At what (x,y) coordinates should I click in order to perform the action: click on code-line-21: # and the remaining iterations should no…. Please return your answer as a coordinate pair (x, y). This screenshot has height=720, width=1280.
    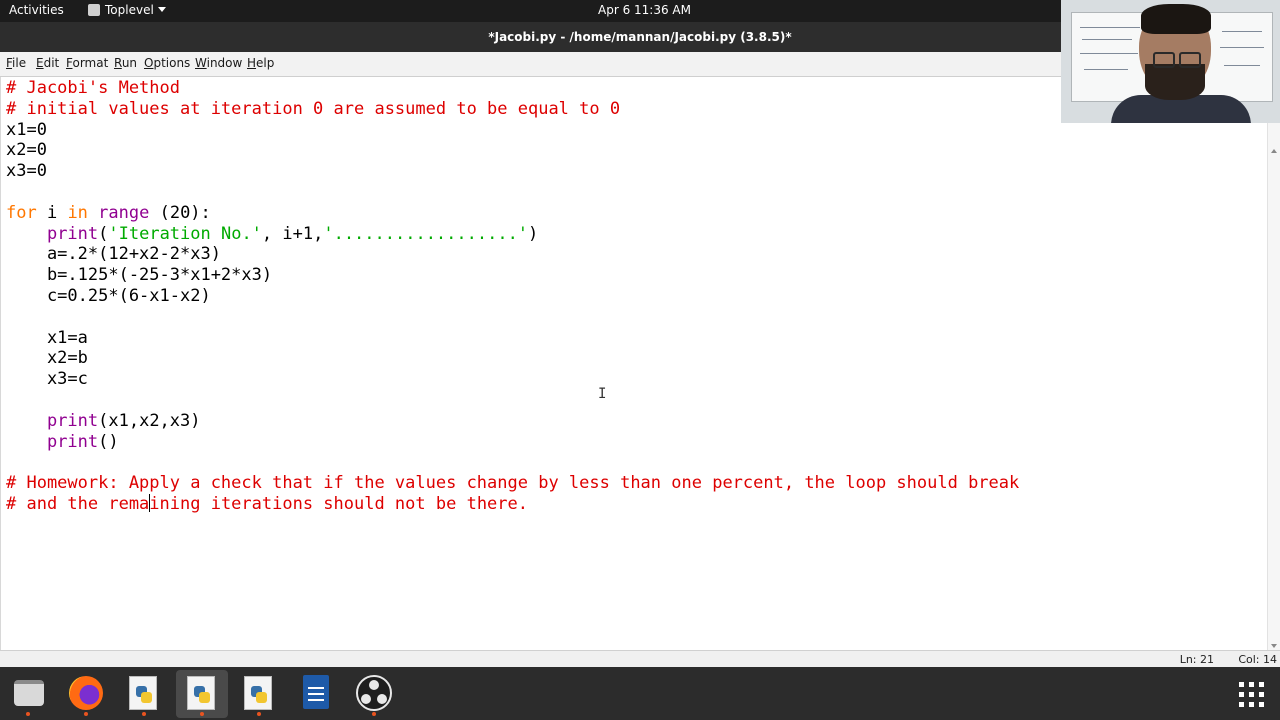
    Looking at the image, I should click on (267, 503).